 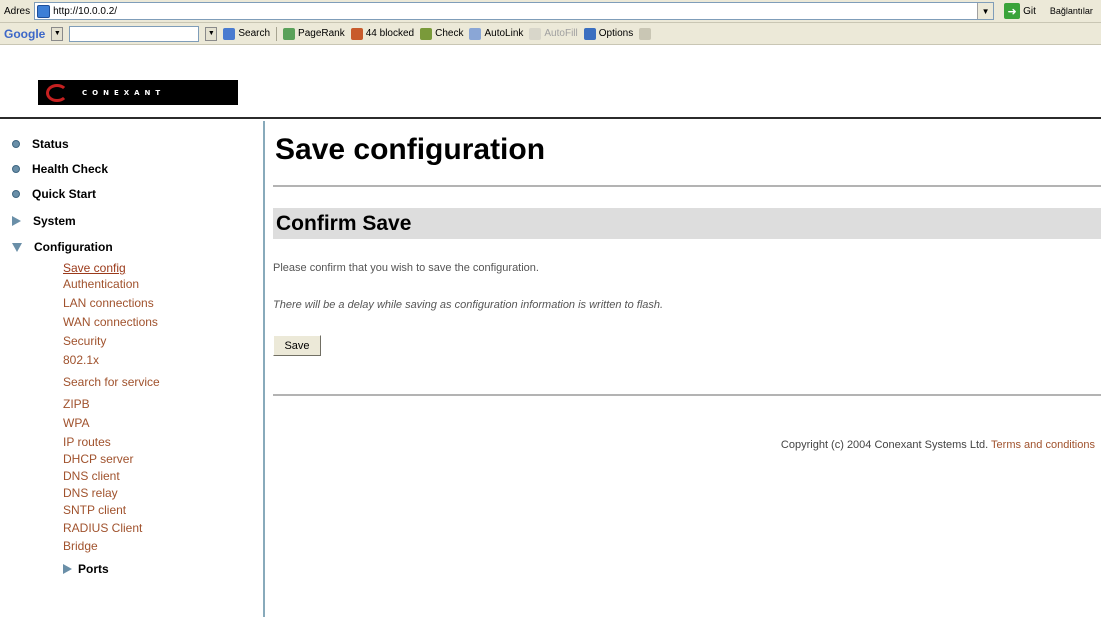 I want to click on logo-text: CONEXANT, so click(x=124, y=92).